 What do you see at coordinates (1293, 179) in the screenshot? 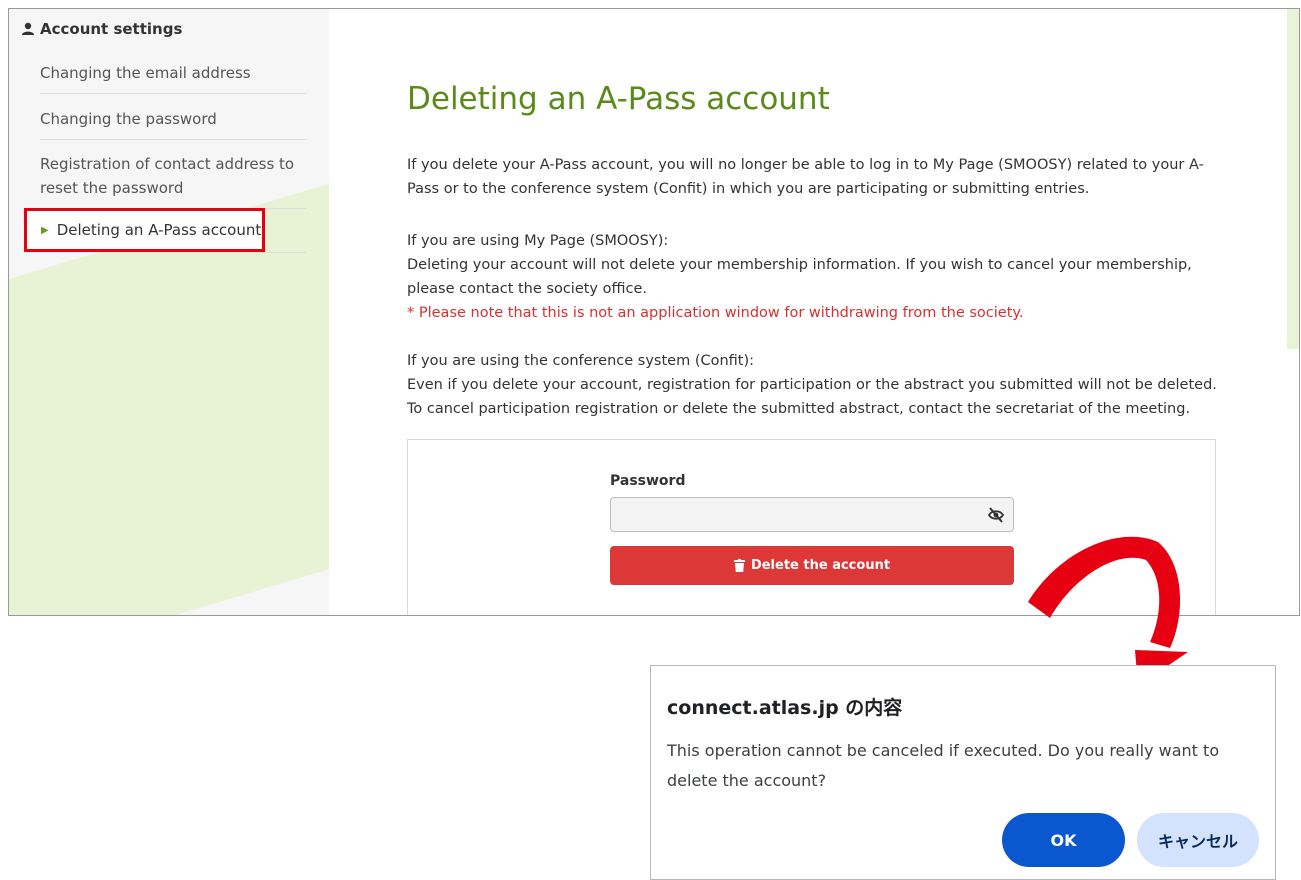
I see `decorative-strip` at bounding box center [1293, 179].